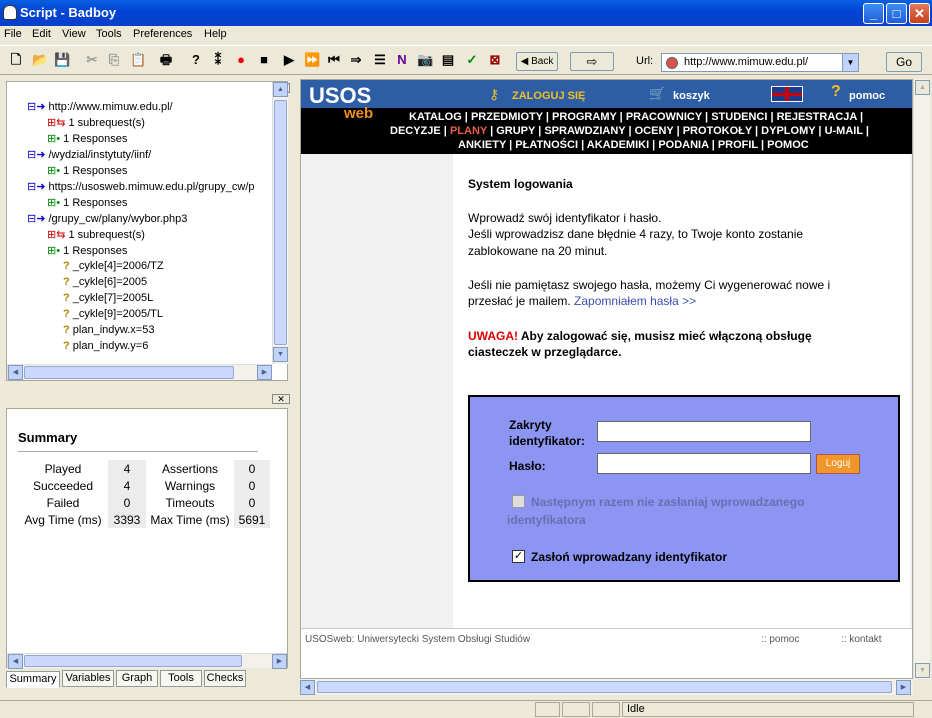  I want to click on play-all-icon: ⏩, so click(312, 60).